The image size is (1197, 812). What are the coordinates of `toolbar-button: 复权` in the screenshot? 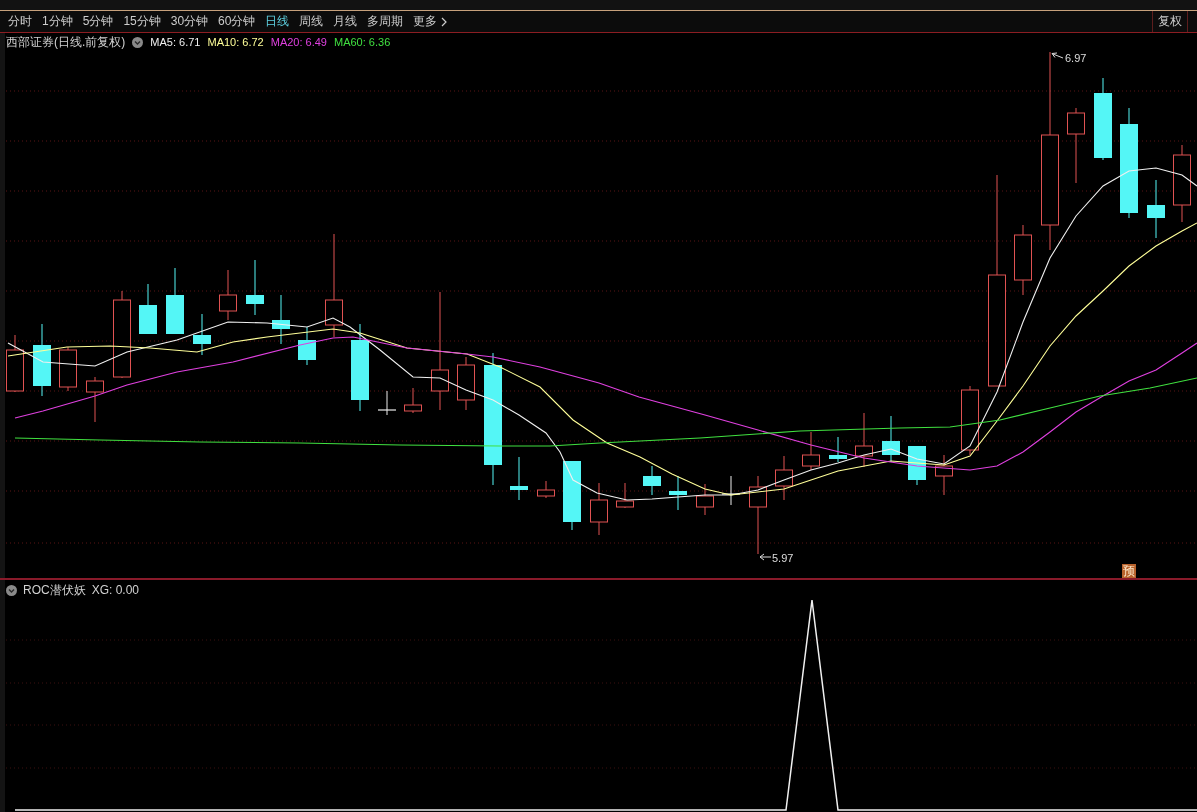 It's located at (1170, 21).